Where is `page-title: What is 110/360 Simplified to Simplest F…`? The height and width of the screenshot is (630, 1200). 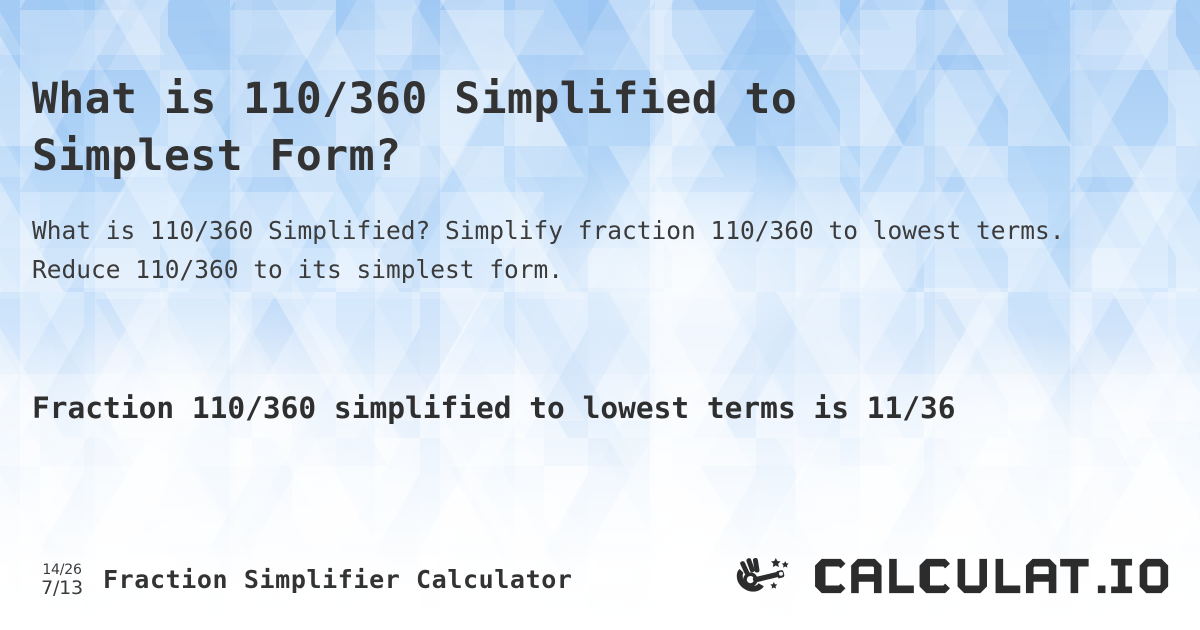 page-title: What is 110/360 Simplified to Simplest F… is located at coordinates (415, 127).